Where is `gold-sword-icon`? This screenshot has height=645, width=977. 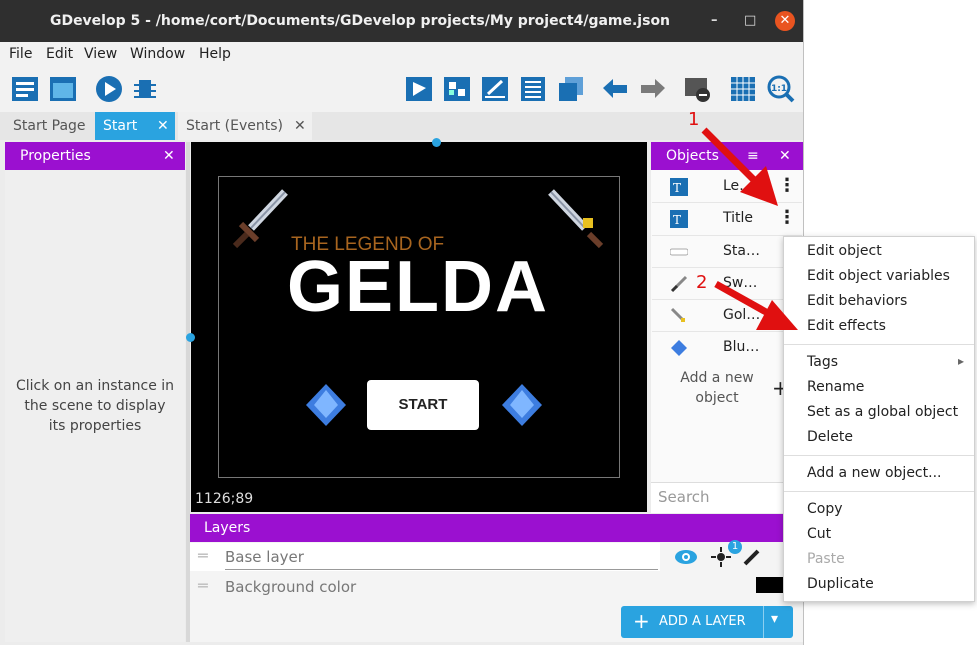
gold-sword-icon is located at coordinates (677, 314).